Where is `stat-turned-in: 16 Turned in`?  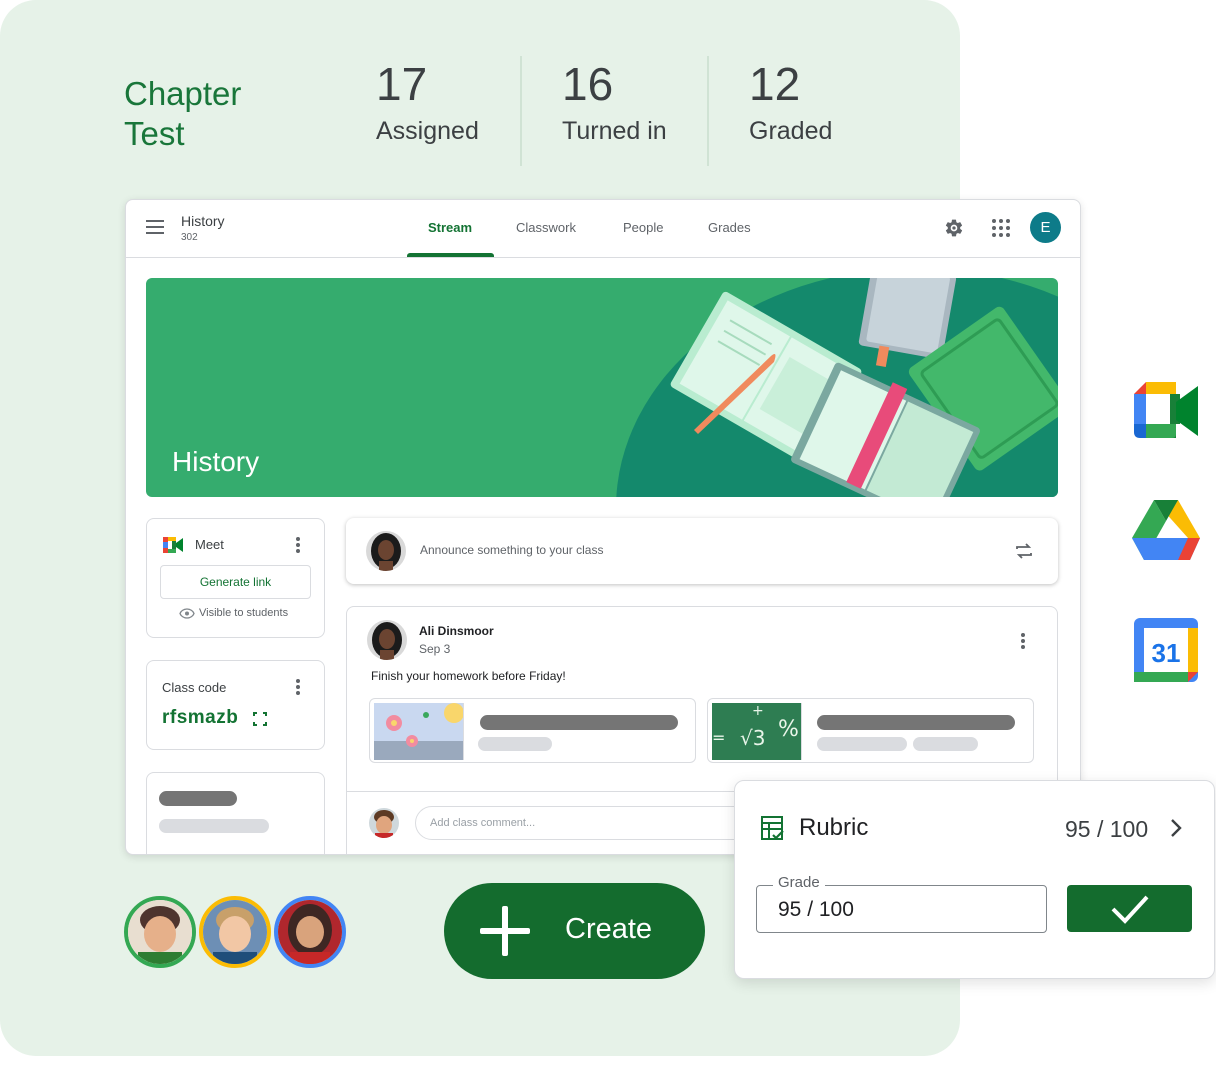
stat-turned-in: 16 Turned in is located at coordinates (614, 102).